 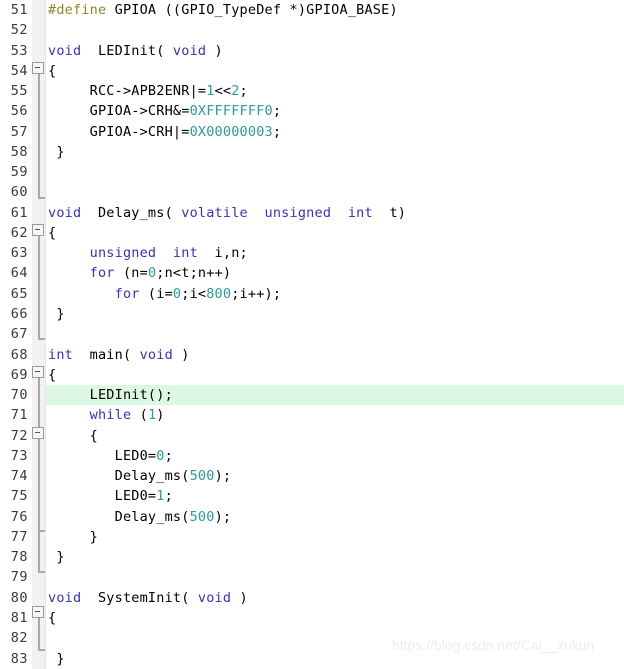 What do you see at coordinates (312, 577) in the screenshot?
I see `code-line-79: 79` at bounding box center [312, 577].